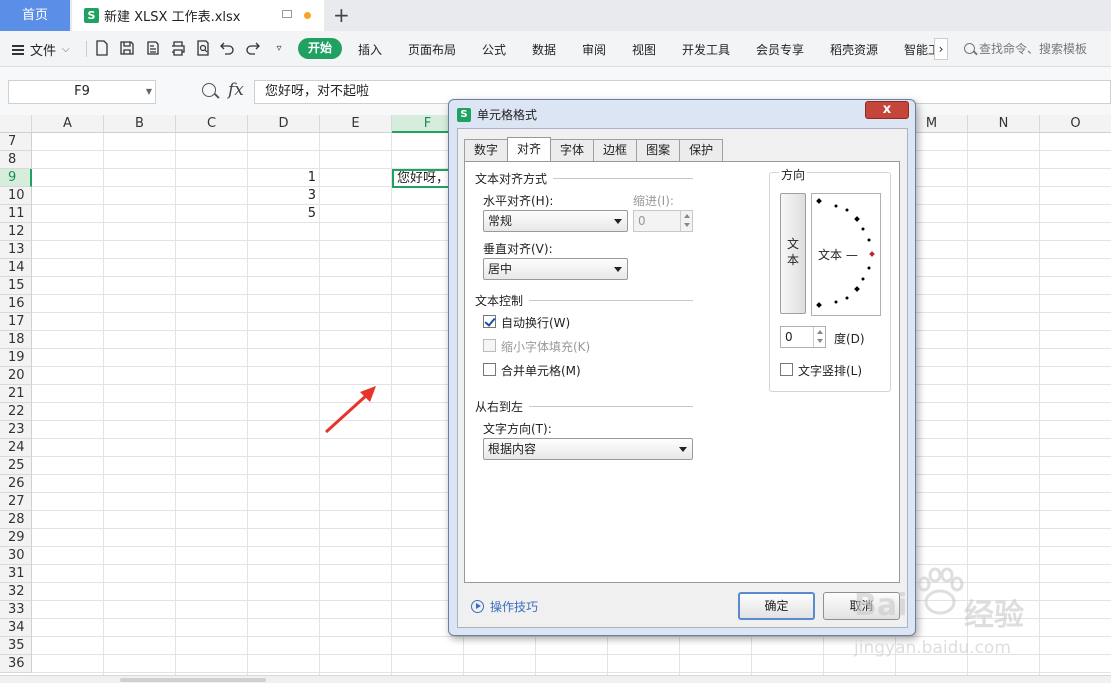 This screenshot has width=1111, height=683. What do you see at coordinates (16, 214) in the screenshot?
I see `row-header-11: 11` at bounding box center [16, 214].